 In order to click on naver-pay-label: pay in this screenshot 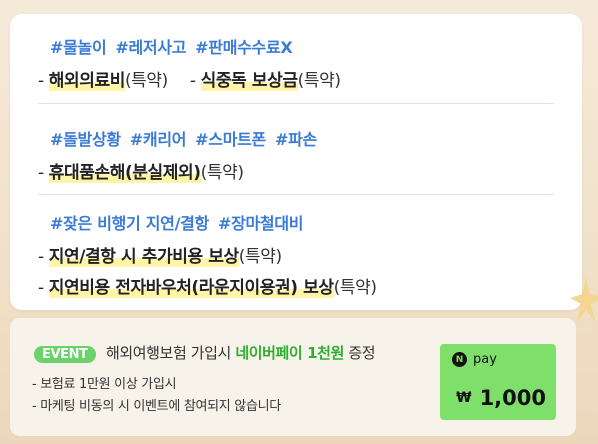, I will do `click(485, 359)`.